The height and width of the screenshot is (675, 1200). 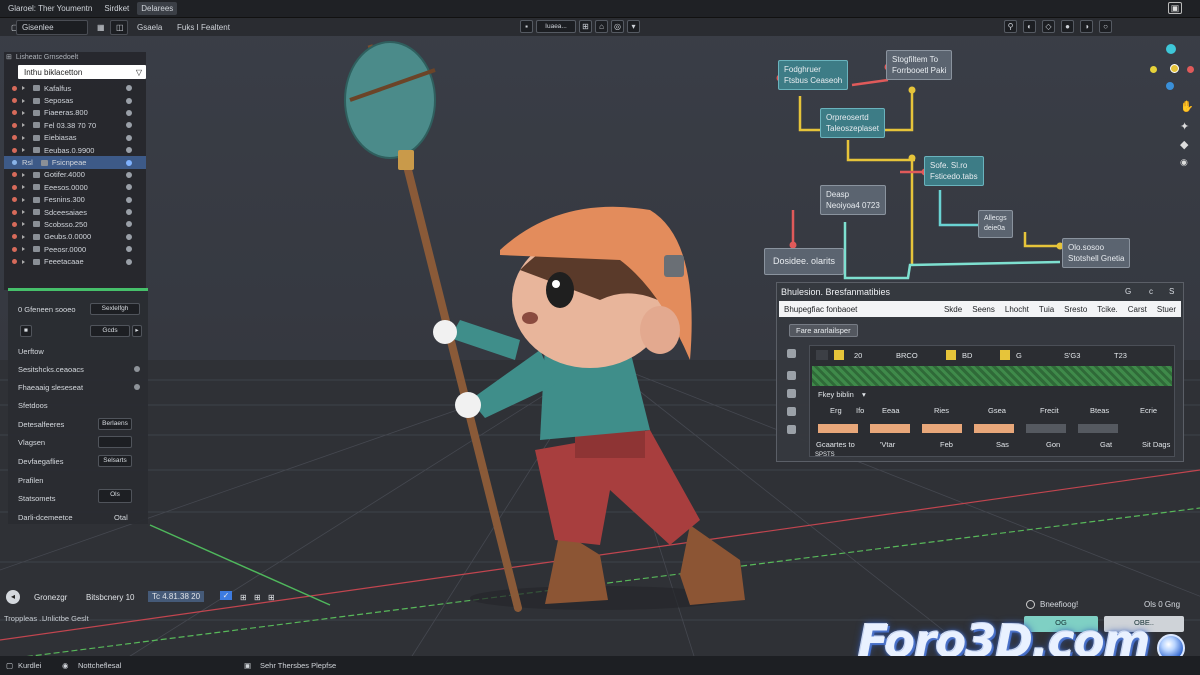 I want to click on row-dropdown-icon: ▾, so click(x=864, y=394).